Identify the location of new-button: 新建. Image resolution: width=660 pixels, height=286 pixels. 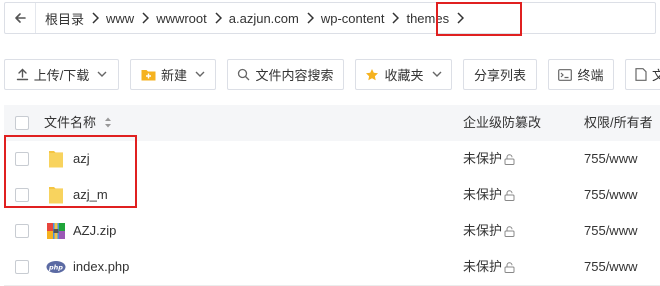
(173, 74).